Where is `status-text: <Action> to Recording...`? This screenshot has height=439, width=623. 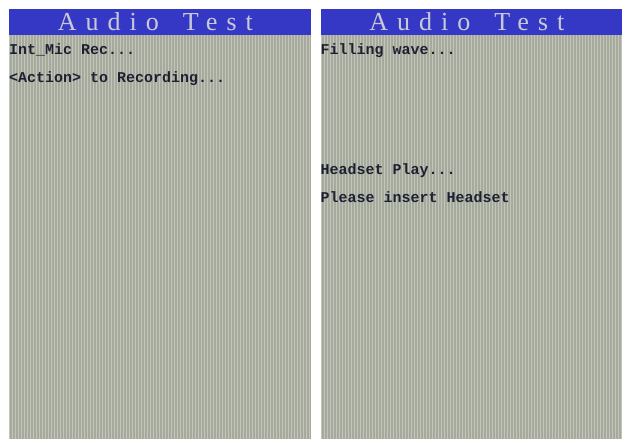
status-text: <Action> to Recording... is located at coordinates (117, 79).